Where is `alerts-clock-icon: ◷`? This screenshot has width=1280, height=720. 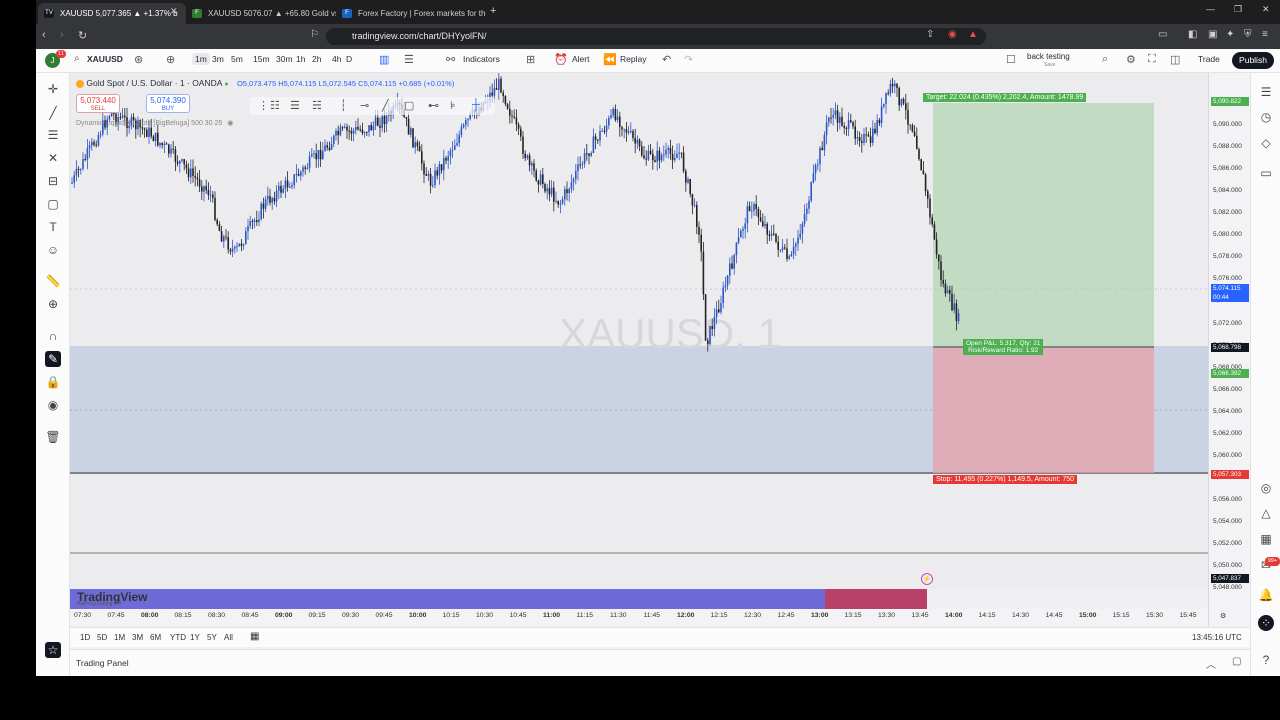 alerts-clock-icon: ◷ is located at coordinates (1266, 117).